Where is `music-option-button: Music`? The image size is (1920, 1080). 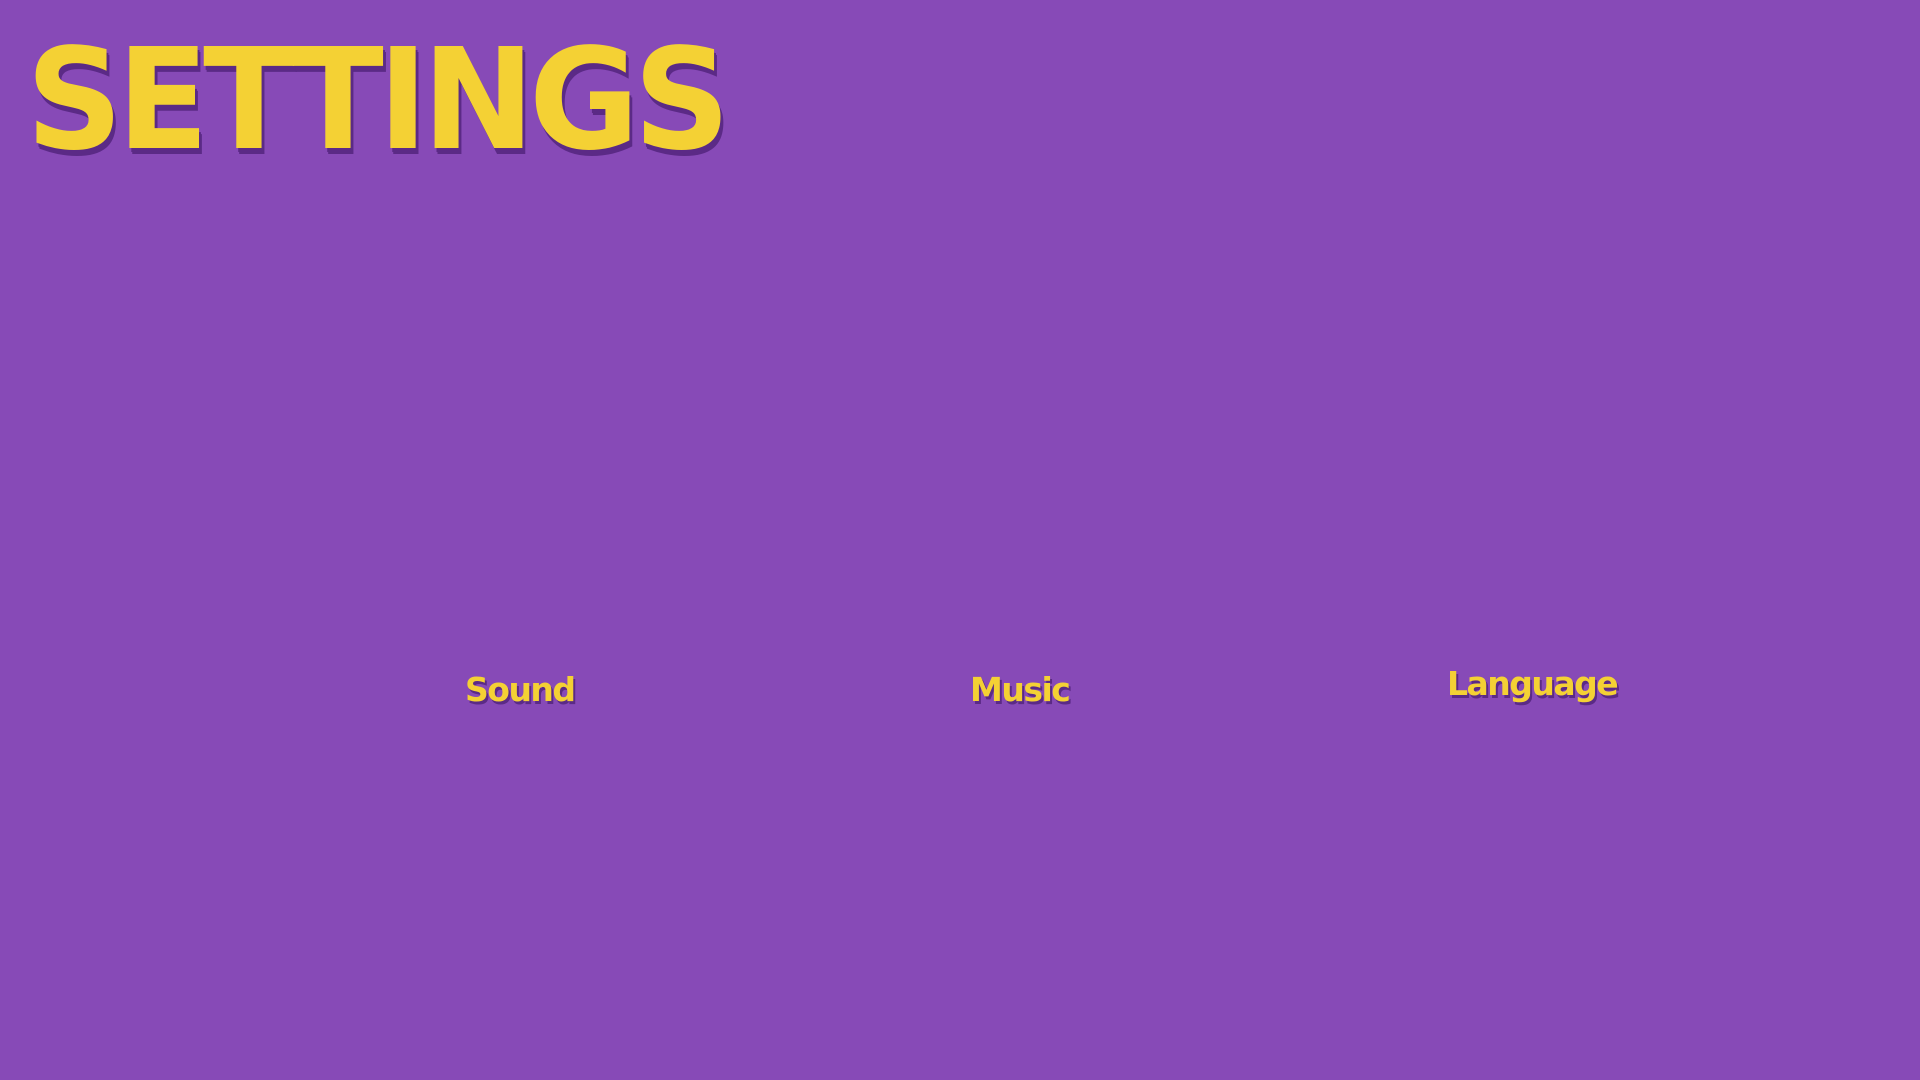
music-option-button: Music is located at coordinates (1020, 690).